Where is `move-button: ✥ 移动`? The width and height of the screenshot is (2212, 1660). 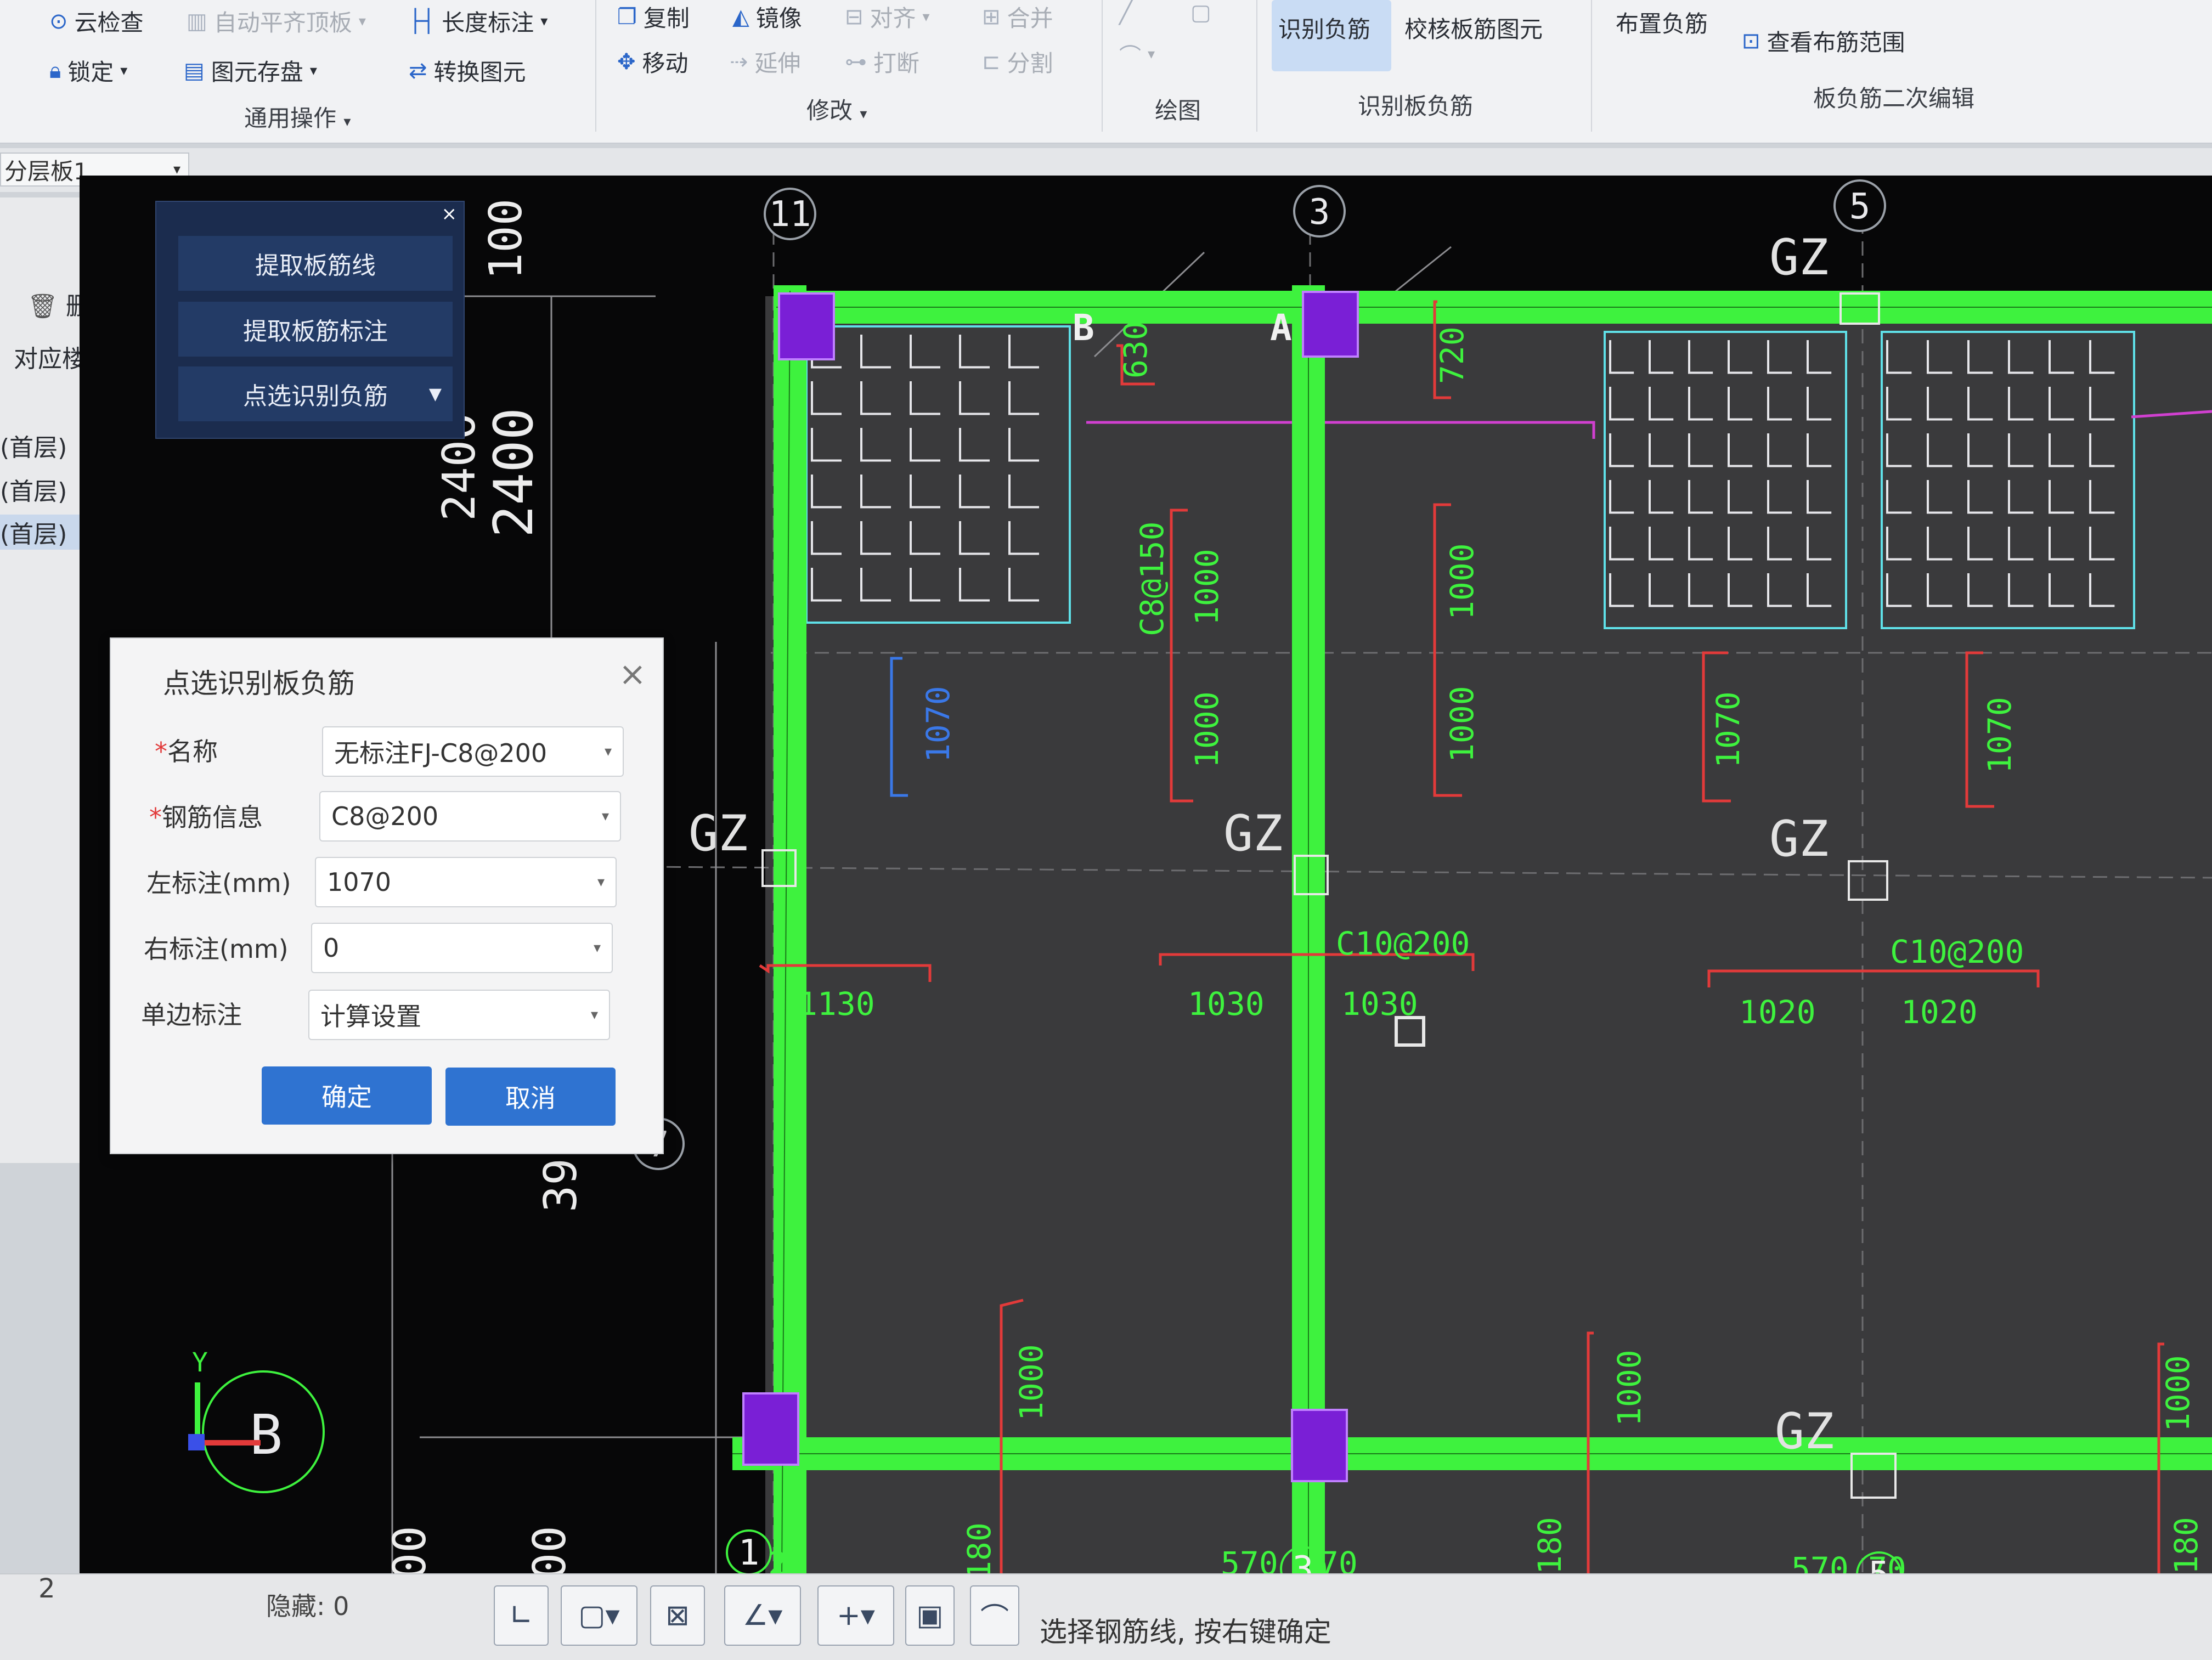
move-button: ✥ 移动 is located at coordinates (653, 61).